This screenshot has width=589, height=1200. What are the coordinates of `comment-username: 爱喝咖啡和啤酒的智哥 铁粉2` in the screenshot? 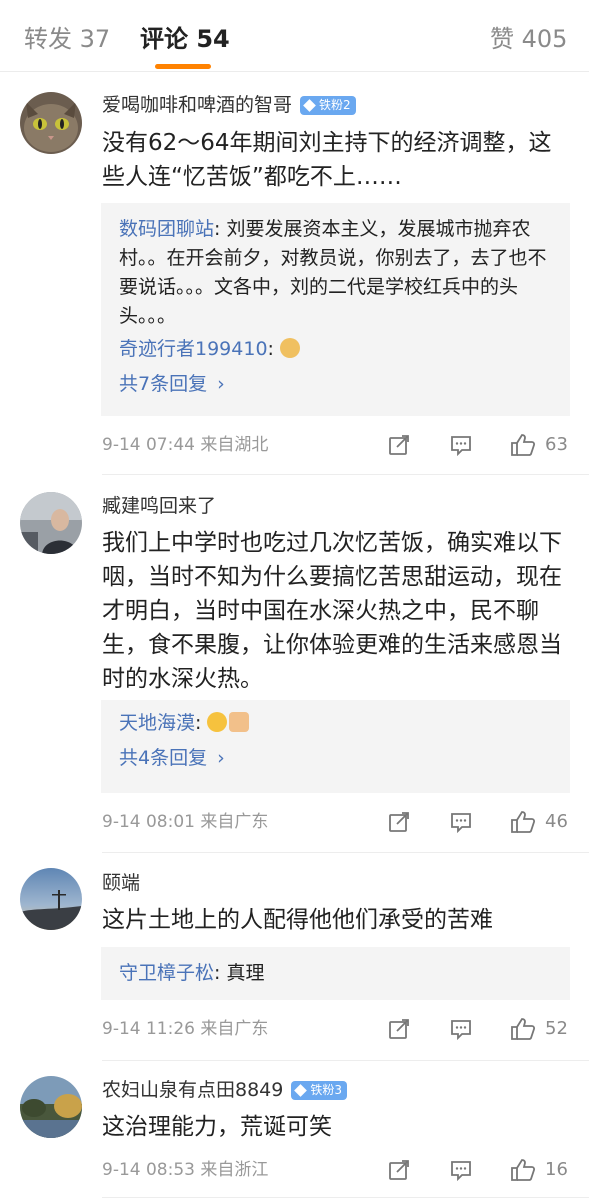 It's located at (229, 105).